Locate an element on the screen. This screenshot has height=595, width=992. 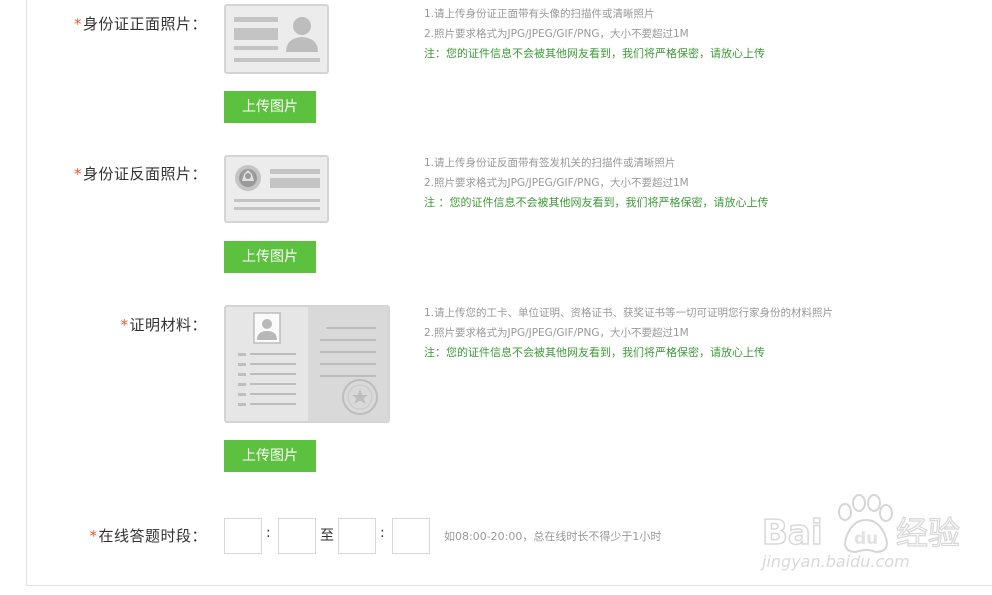
upload-id-front-button: 上传图片 is located at coordinates (270, 107).